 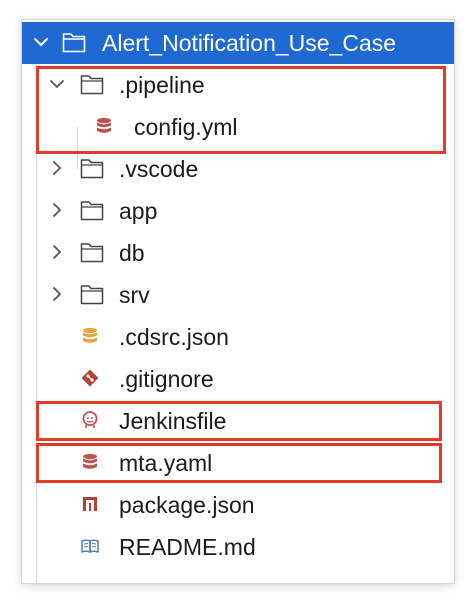 What do you see at coordinates (90, 378) in the screenshot?
I see `git-icon` at bounding box center [90, 378].